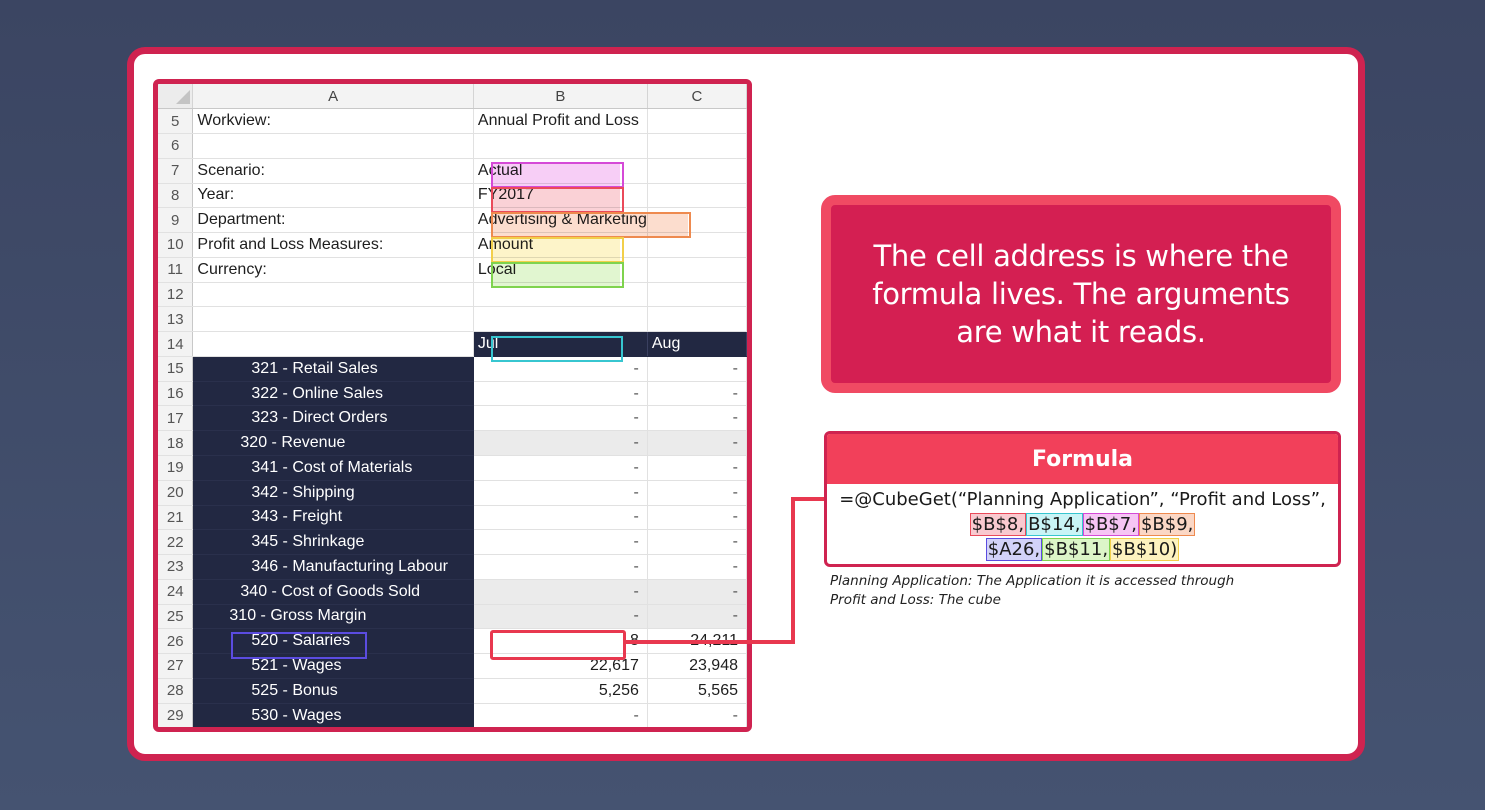 The height and width of the screenshot is (810, 1485). What do you see at coordinates (697, 245) in the screenshot?
I see `cell-c10` at bounding box center [697, 245].